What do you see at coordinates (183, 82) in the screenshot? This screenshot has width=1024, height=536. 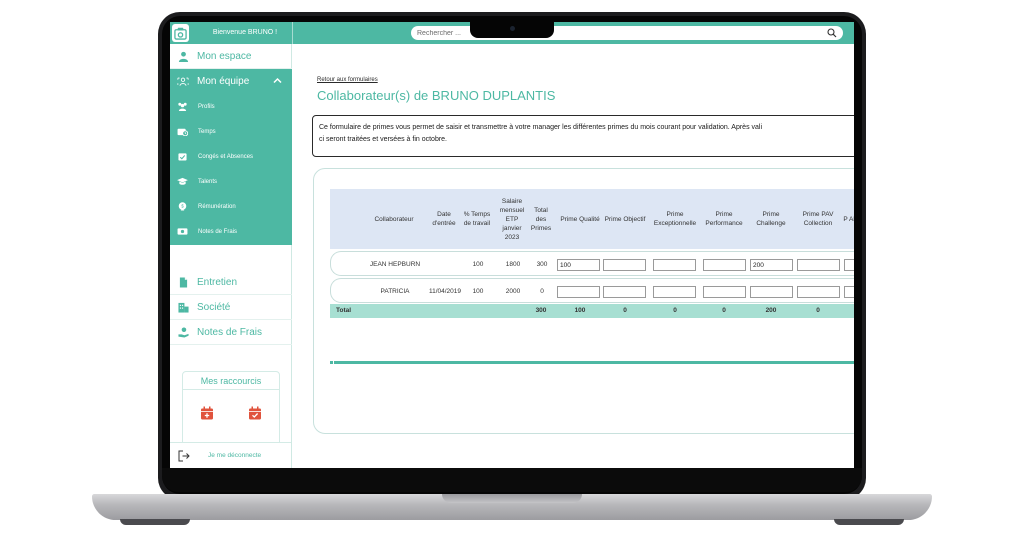 I see `team-icon` at bounding box center [183, 82].